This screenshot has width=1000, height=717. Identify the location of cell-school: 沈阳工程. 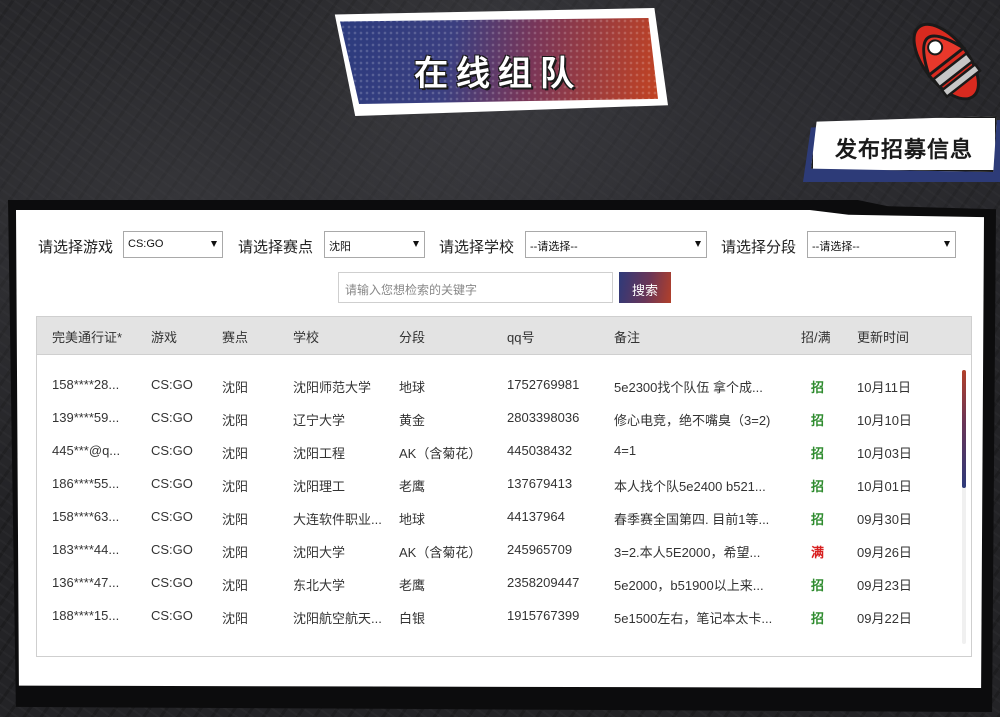
(319, 453).